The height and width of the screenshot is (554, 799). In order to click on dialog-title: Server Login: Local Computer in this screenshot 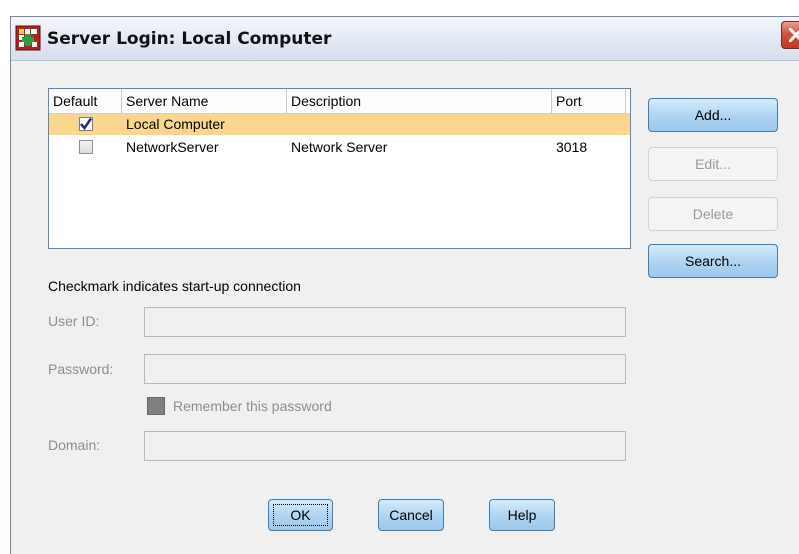, I will do `click(189, 39)`.